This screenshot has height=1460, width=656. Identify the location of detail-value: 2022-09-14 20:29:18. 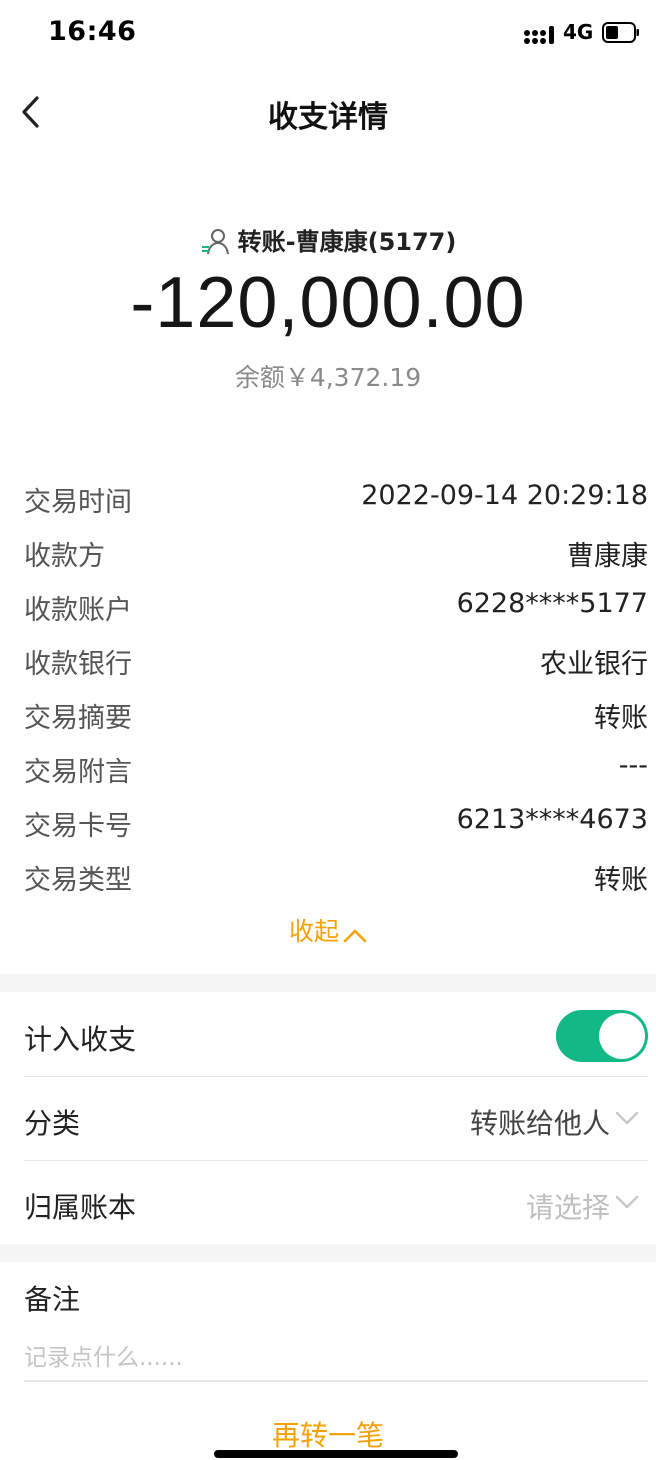
(504, 495).